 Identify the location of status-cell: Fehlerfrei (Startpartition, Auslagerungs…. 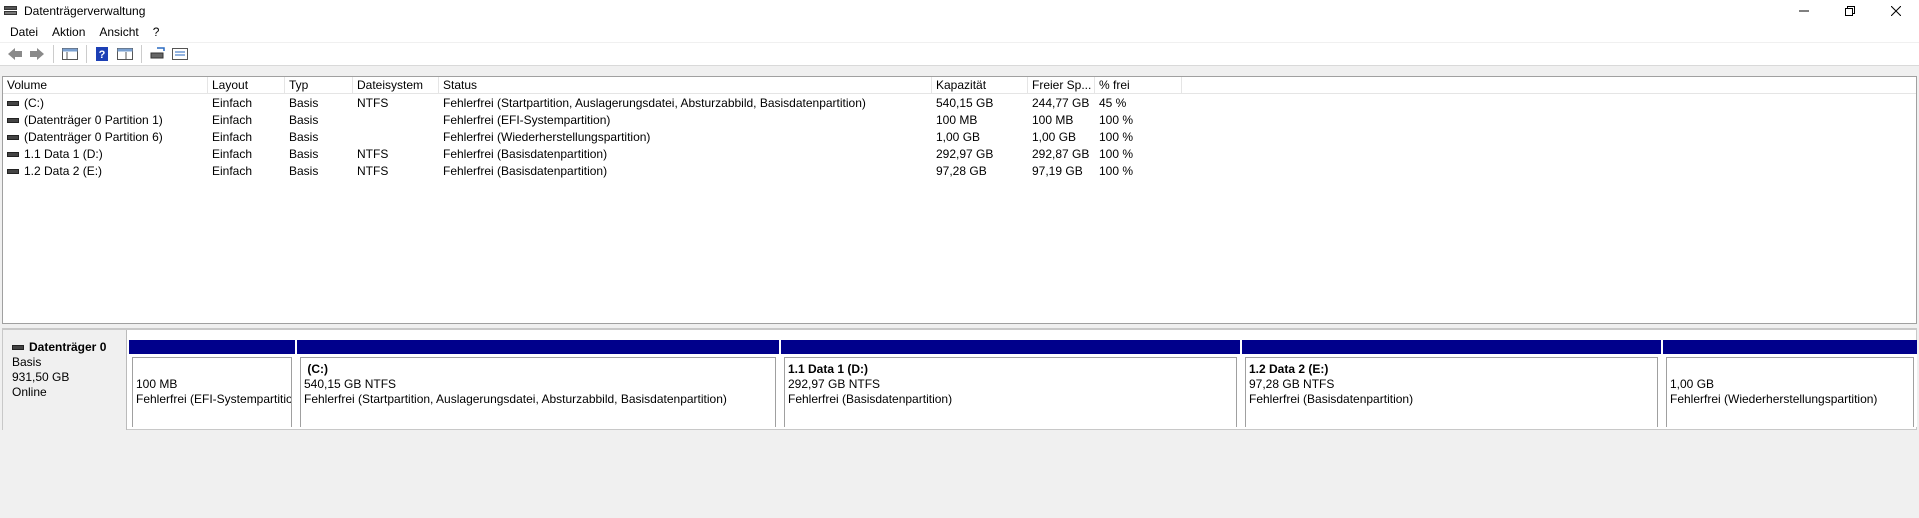
(654, 103).